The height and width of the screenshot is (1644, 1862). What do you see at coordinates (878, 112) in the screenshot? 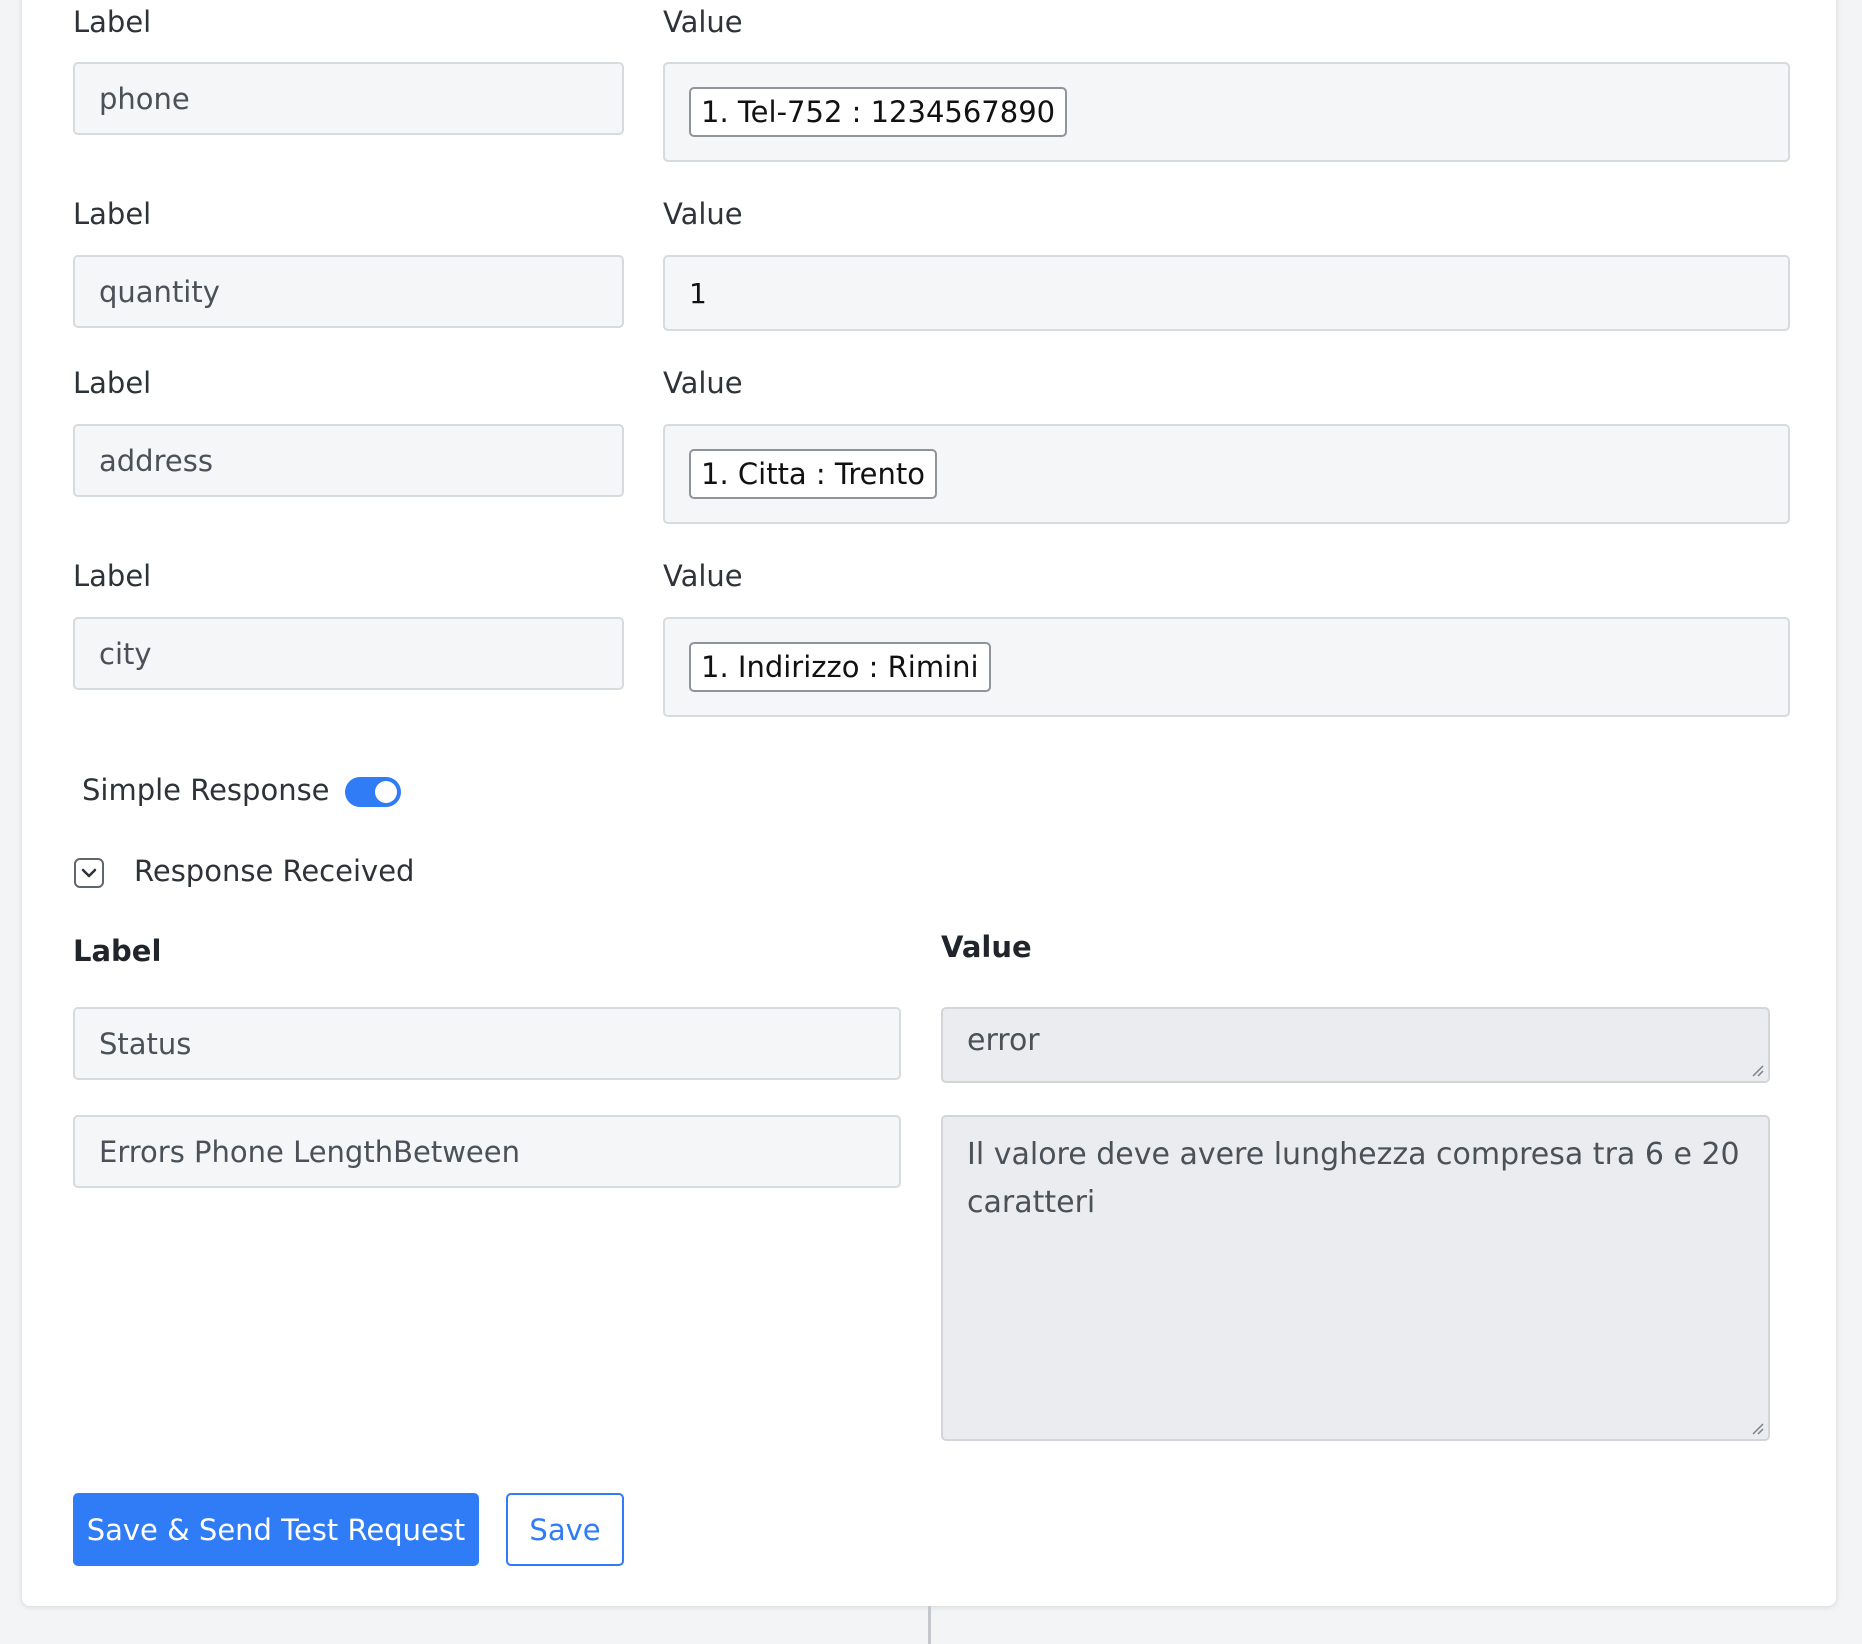
I see `value-token-chip: 1. Tel-752 : 1234567890` at bounding box center [878, 112].